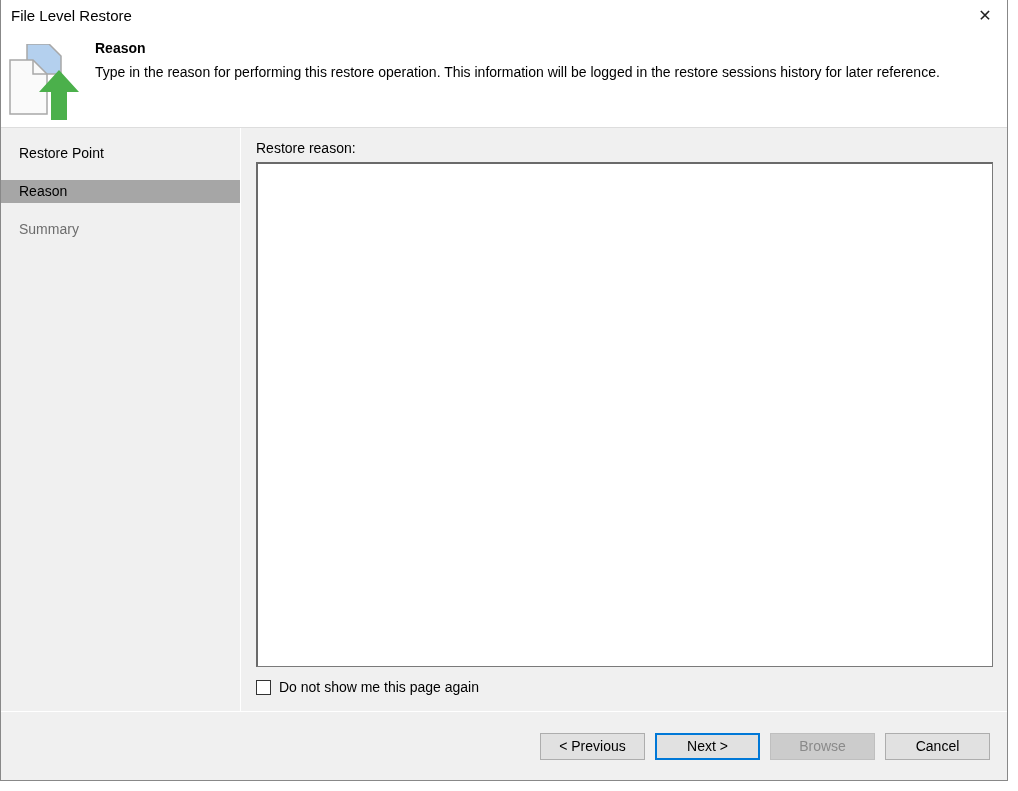 The image size is (1018, 791). What do you see at coordinates (44, 82) in the screenshot?
I see `file-restore-icon` at bounding box center [44, 82].